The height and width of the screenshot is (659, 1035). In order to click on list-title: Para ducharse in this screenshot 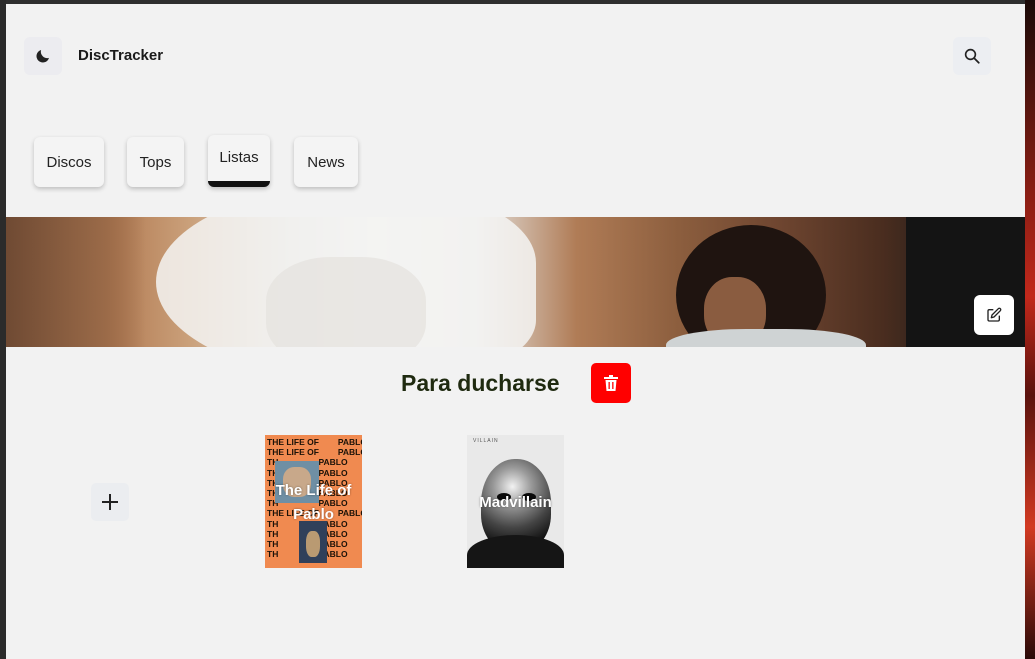, I will do `click(480, 383)`.